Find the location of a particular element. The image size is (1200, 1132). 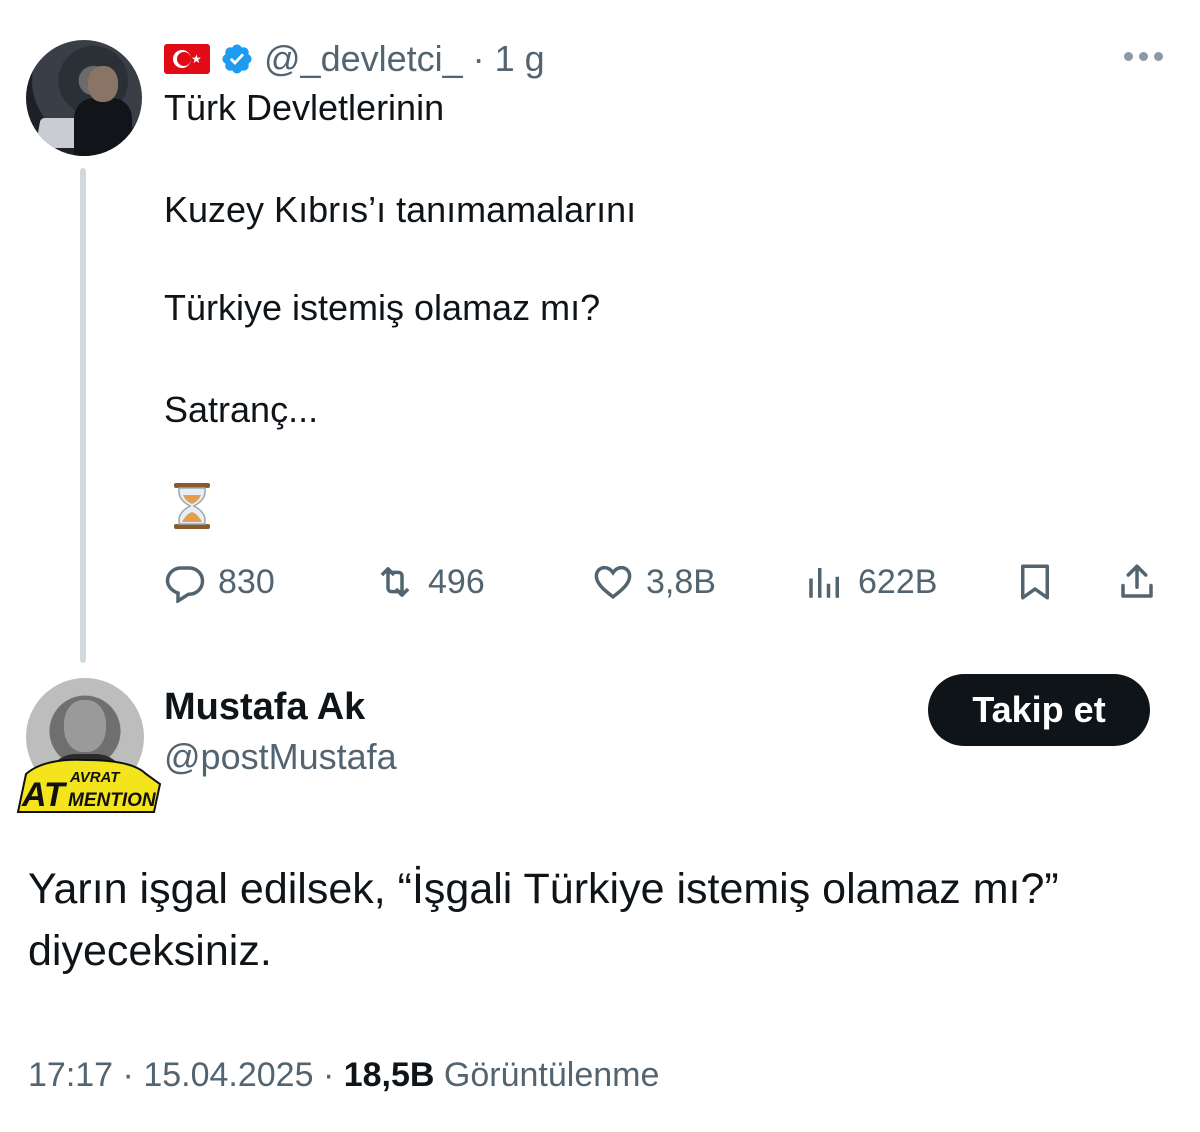

tweet-line: Kuzey Kıbrıs’ı tanımamalarını is located at coordinates (400, 209).